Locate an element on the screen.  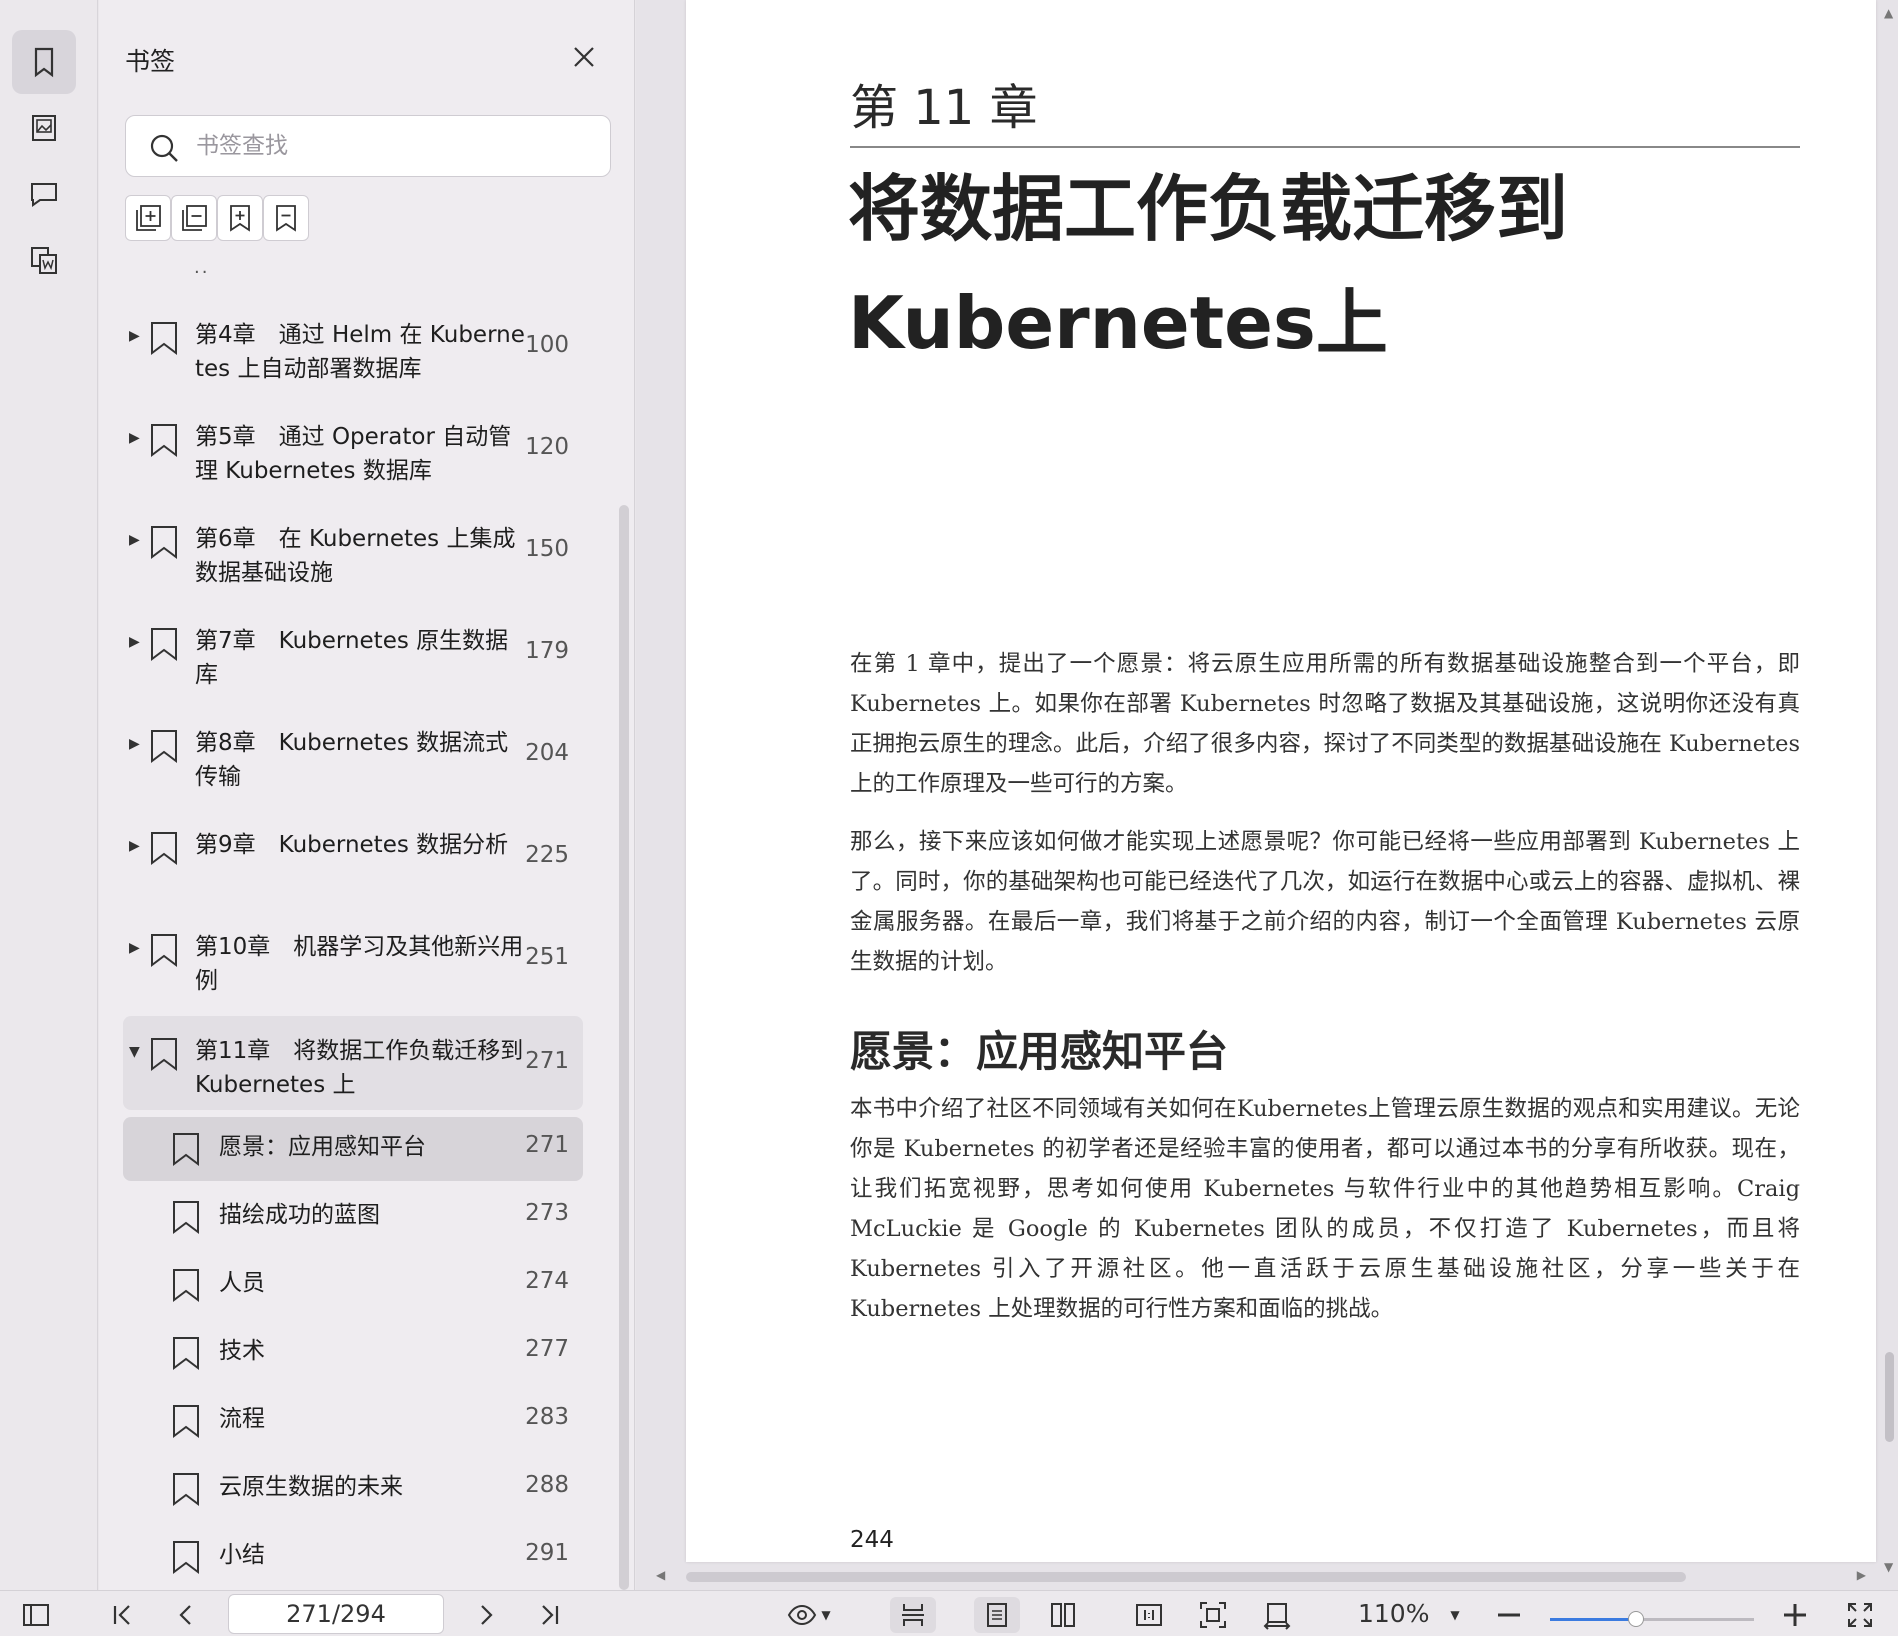
remove-bookmark-button is located at coordinates (286, 218).